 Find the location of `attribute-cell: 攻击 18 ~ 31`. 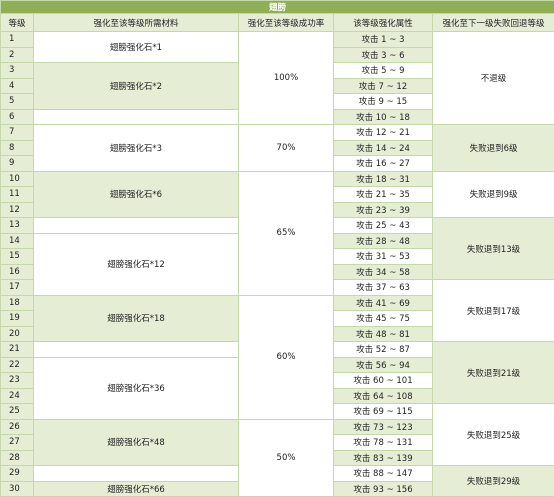

attribute-cell: 攻击 18 ~ 31 is located at coordinates (383, 179).